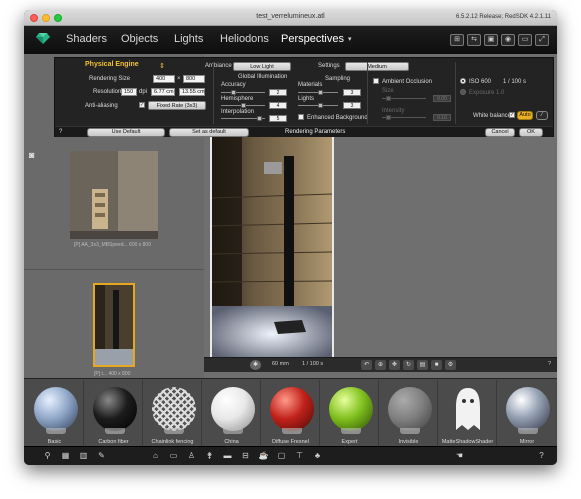 Image resolution: width=581 pixels, height=499 pixels. I want to click on interpolation-slider-knob, so click(259, 118).